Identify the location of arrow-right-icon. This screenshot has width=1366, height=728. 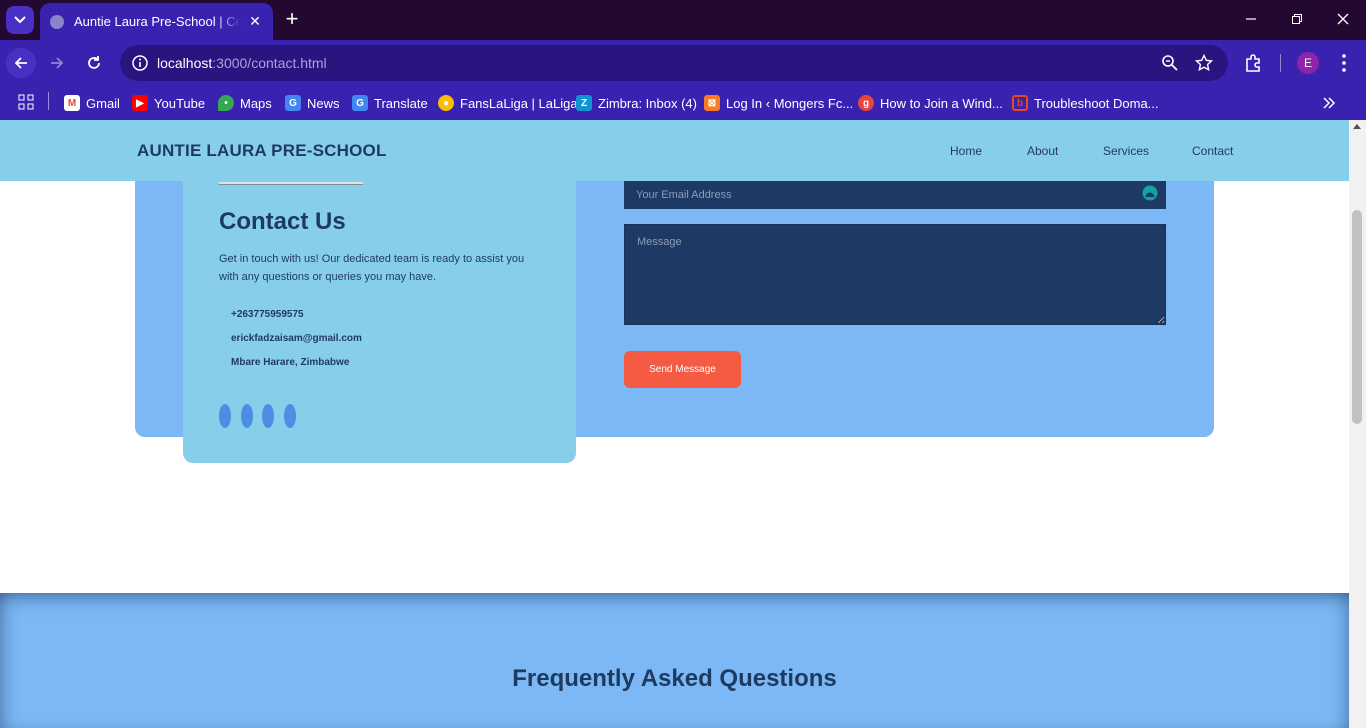
(57, 63).